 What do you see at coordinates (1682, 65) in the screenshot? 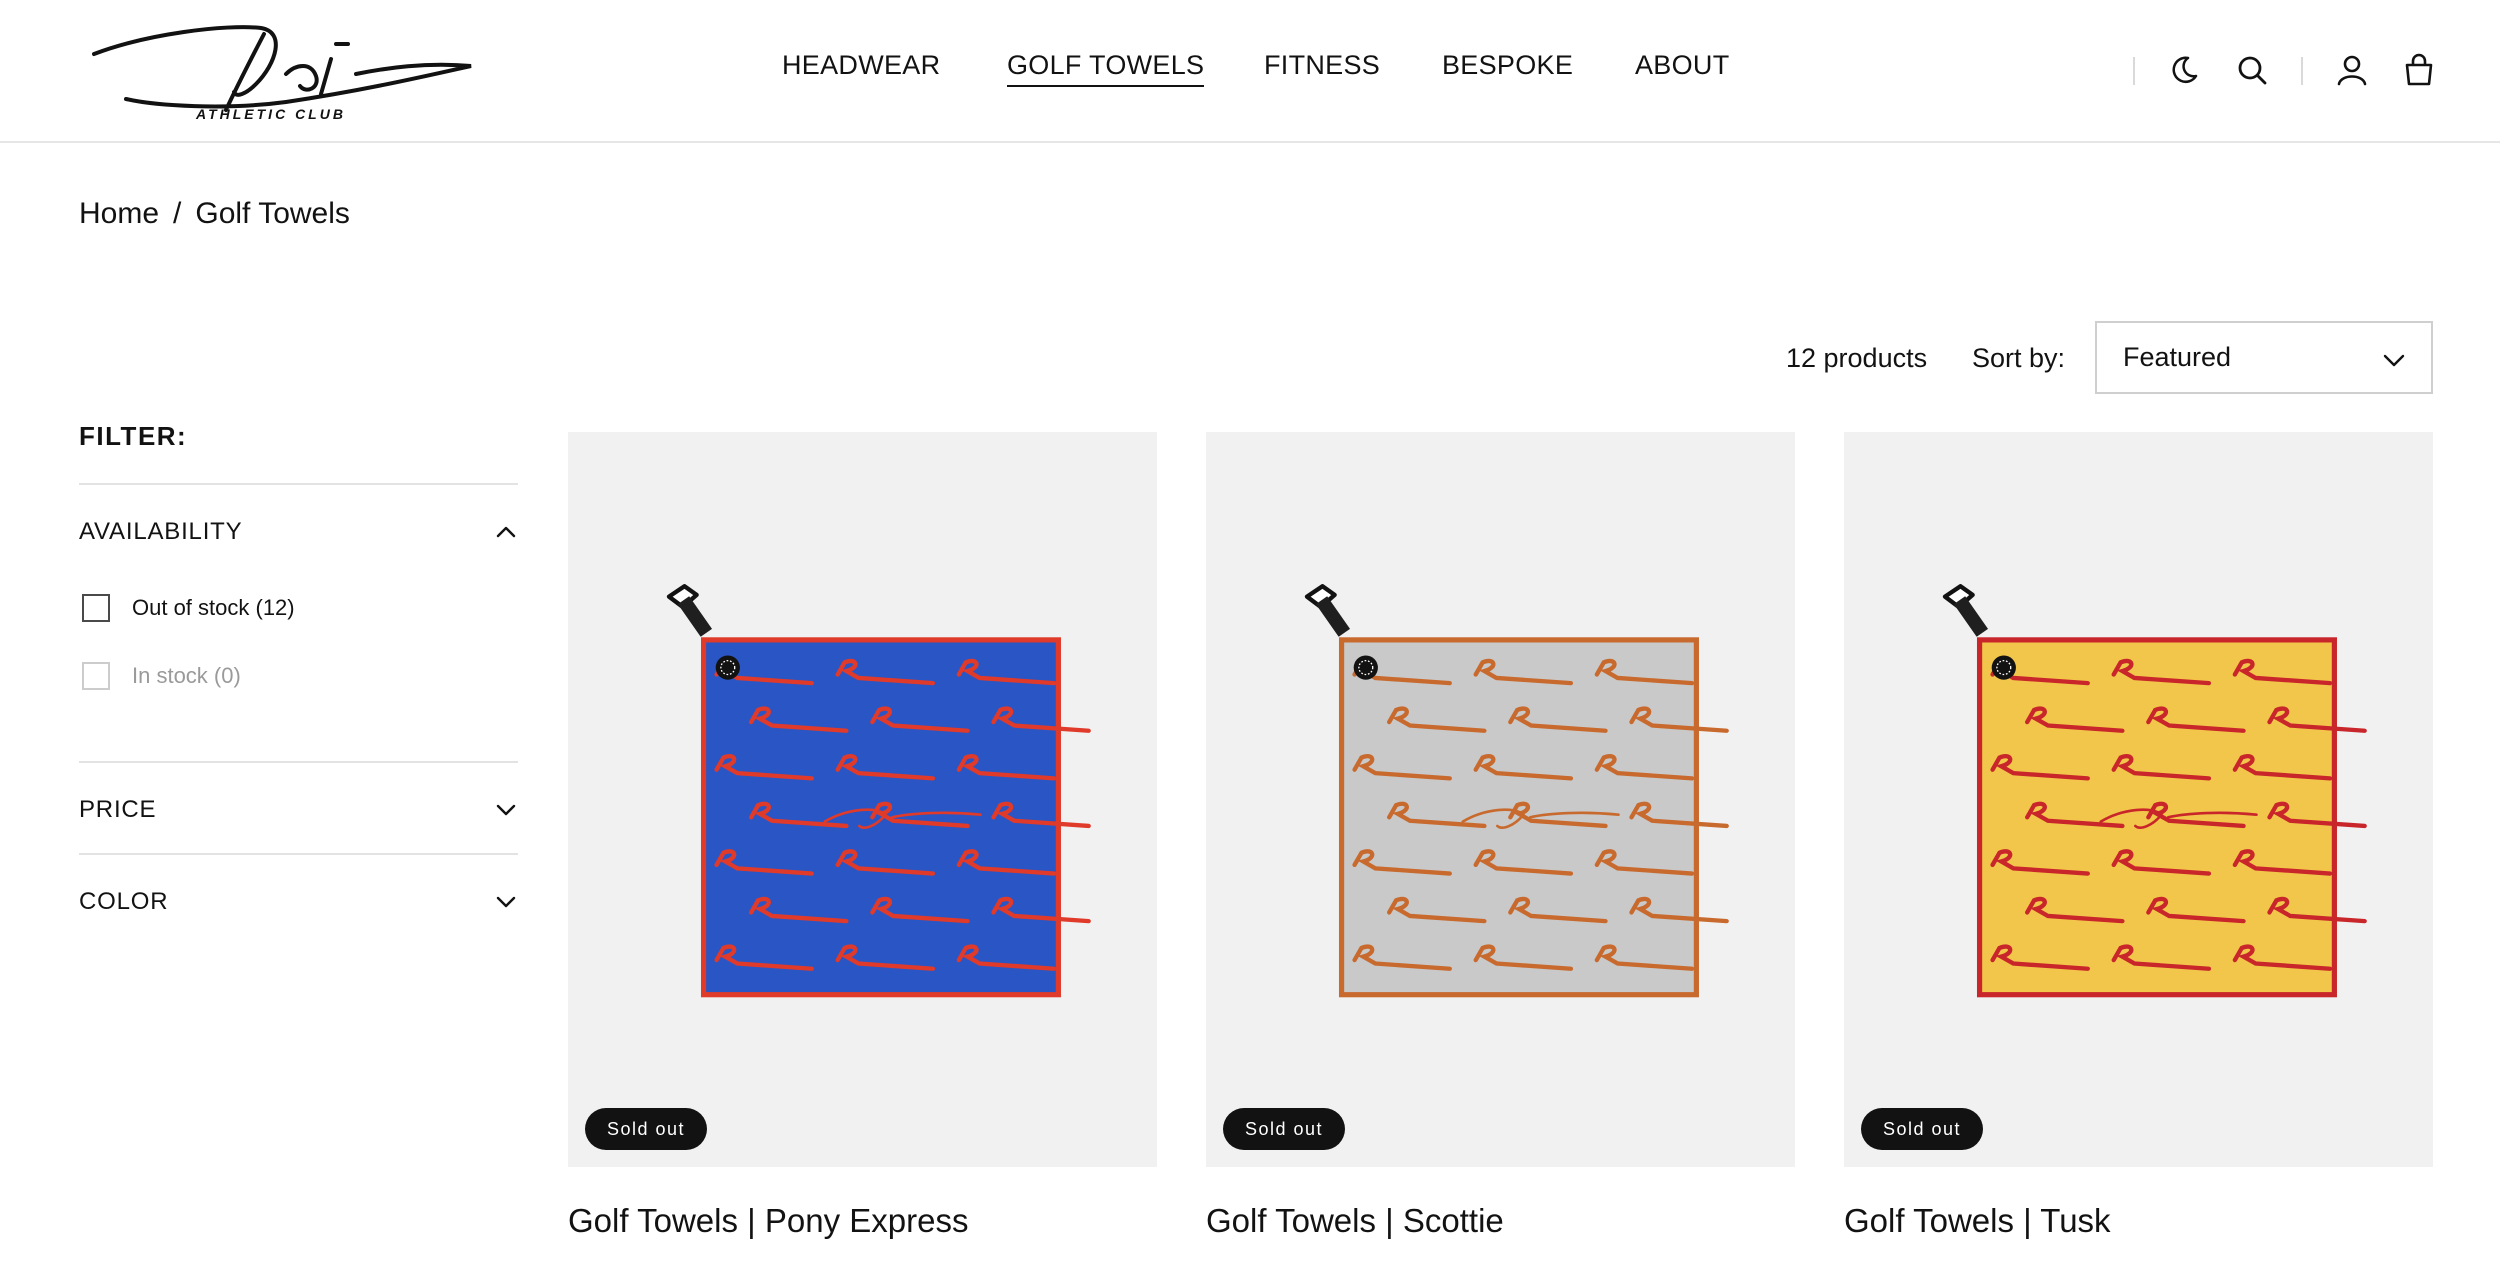
I see `nav-item-about: ABOUT` at bounding box center [1682, 65].